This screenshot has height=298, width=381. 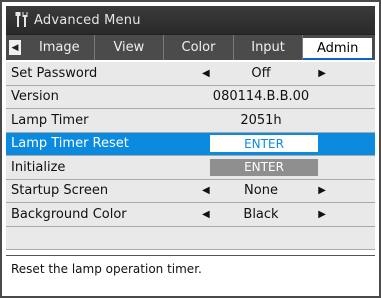 I want to click on menu-item-value: None, so click(x=261, y=191).